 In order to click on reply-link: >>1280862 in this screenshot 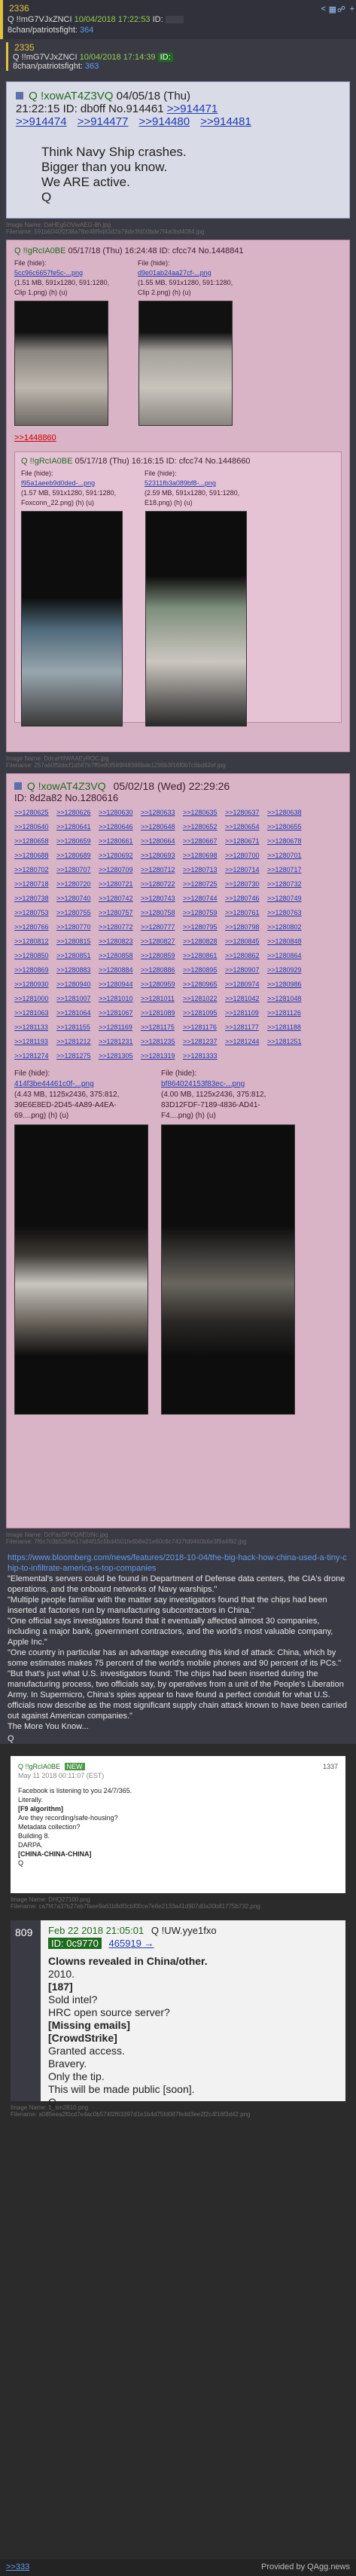, I will do `click(246, 956)`.